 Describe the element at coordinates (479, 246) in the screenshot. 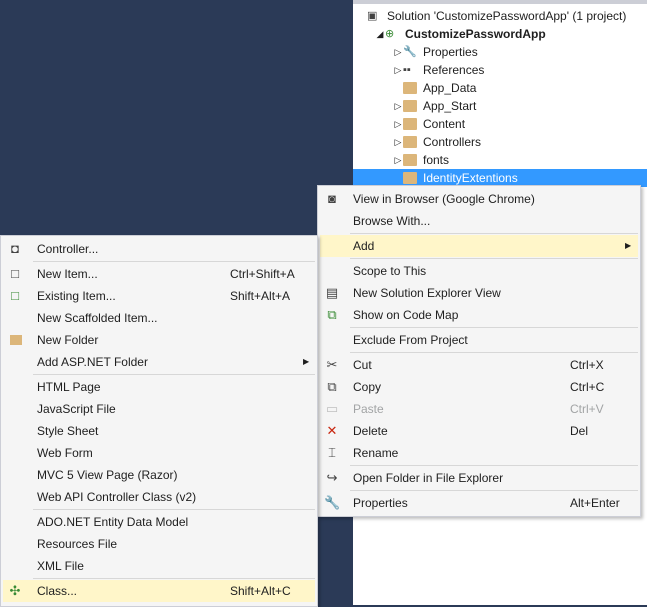

I see `menu-item-add: Add ▶` at that location.